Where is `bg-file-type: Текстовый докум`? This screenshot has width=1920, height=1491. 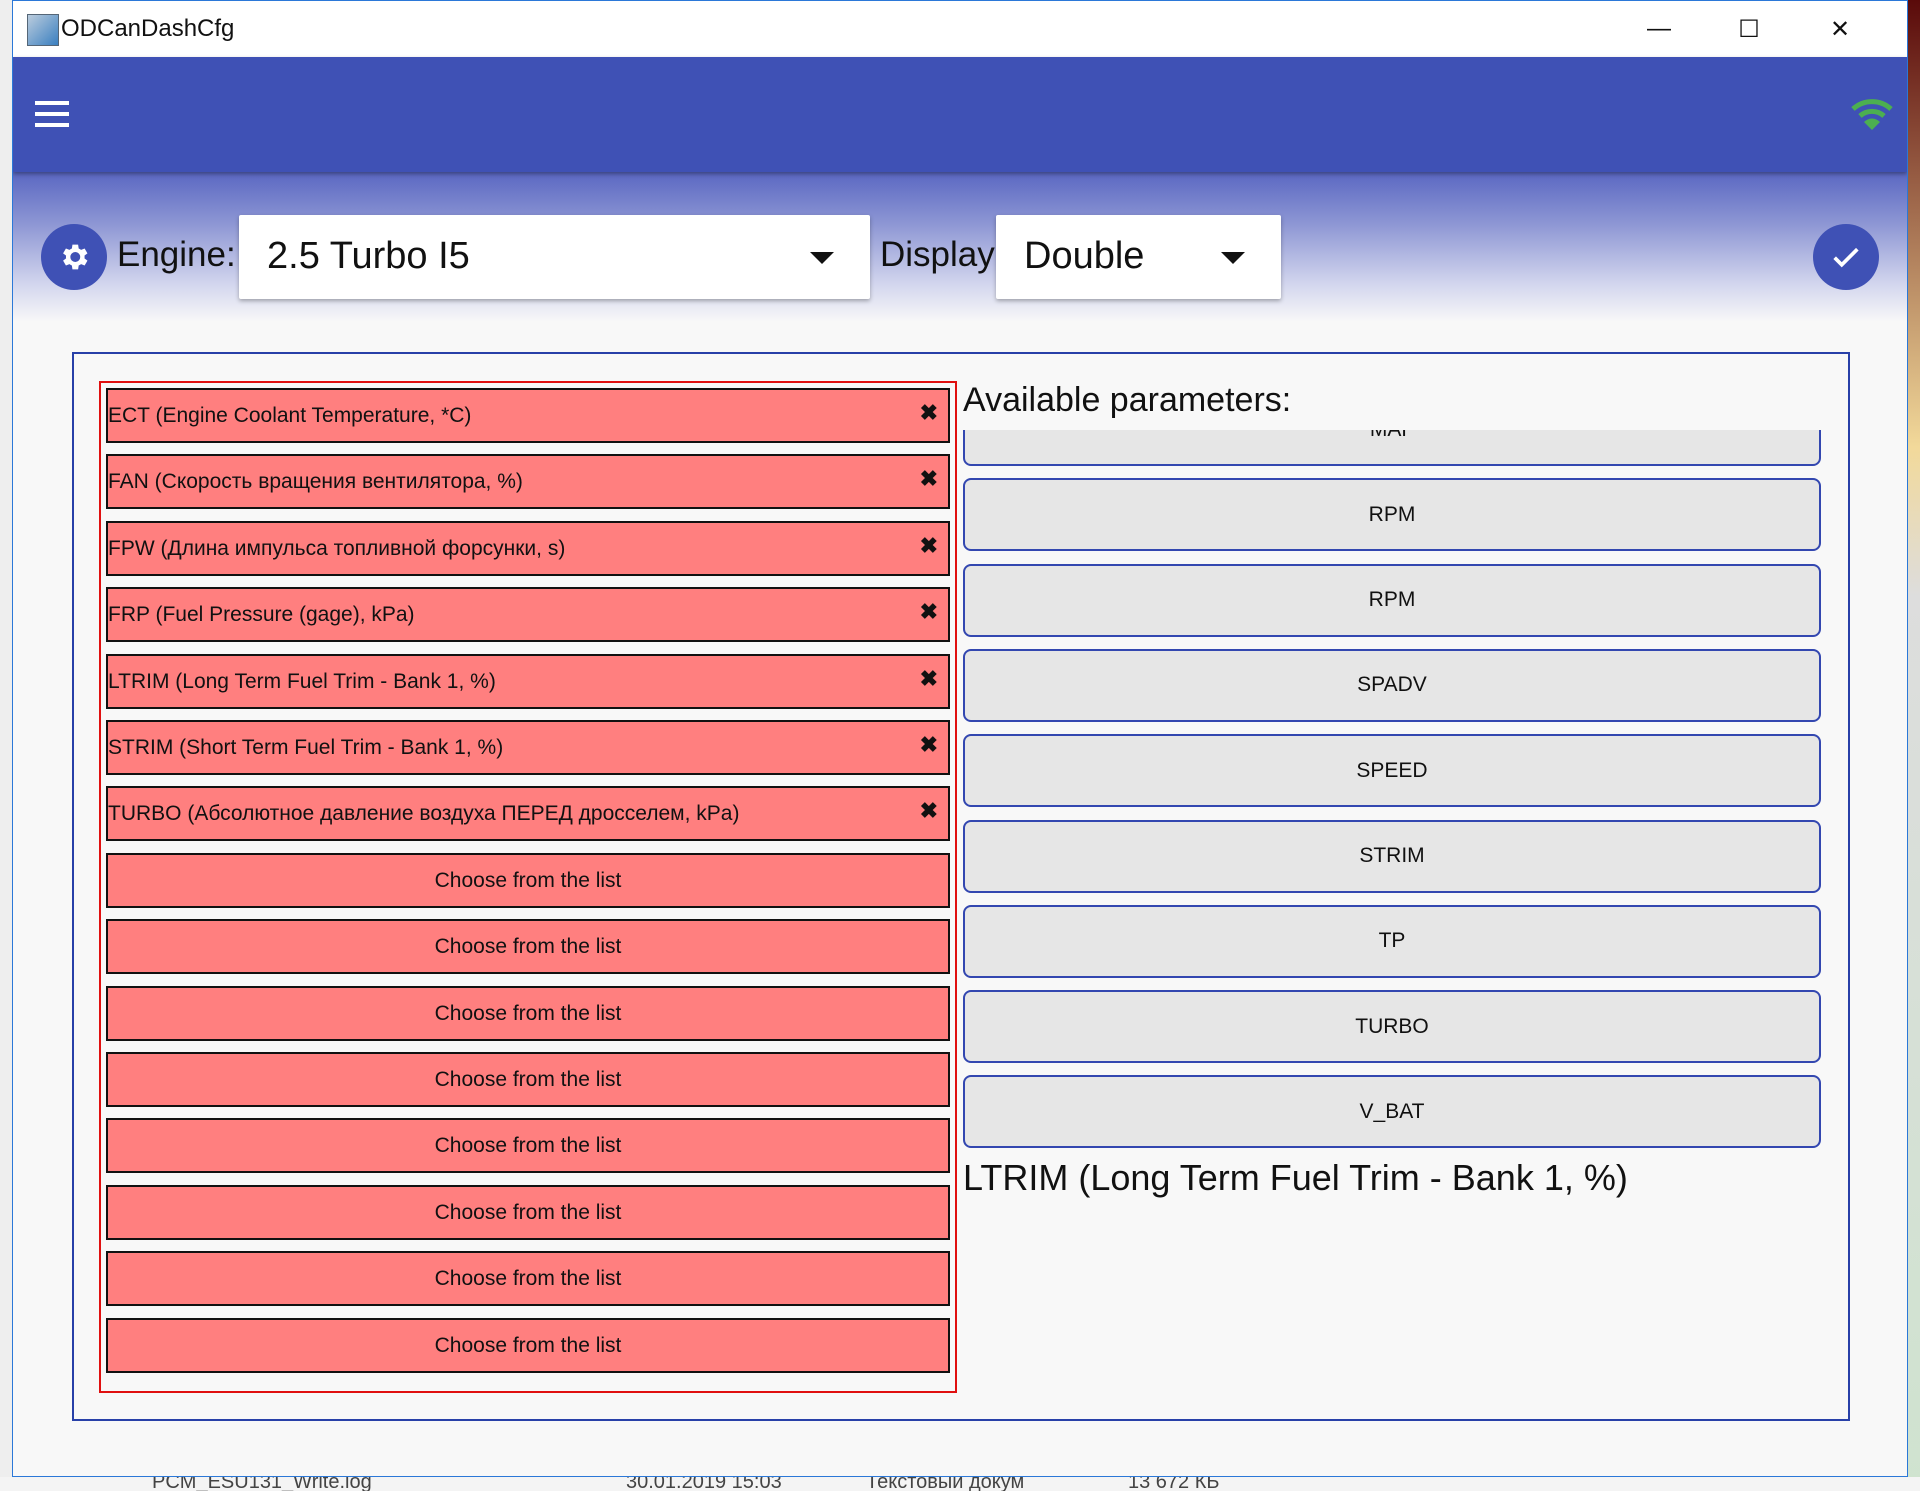 bg-file-type: Текстовый докум is located at coordinates (945, 1484).